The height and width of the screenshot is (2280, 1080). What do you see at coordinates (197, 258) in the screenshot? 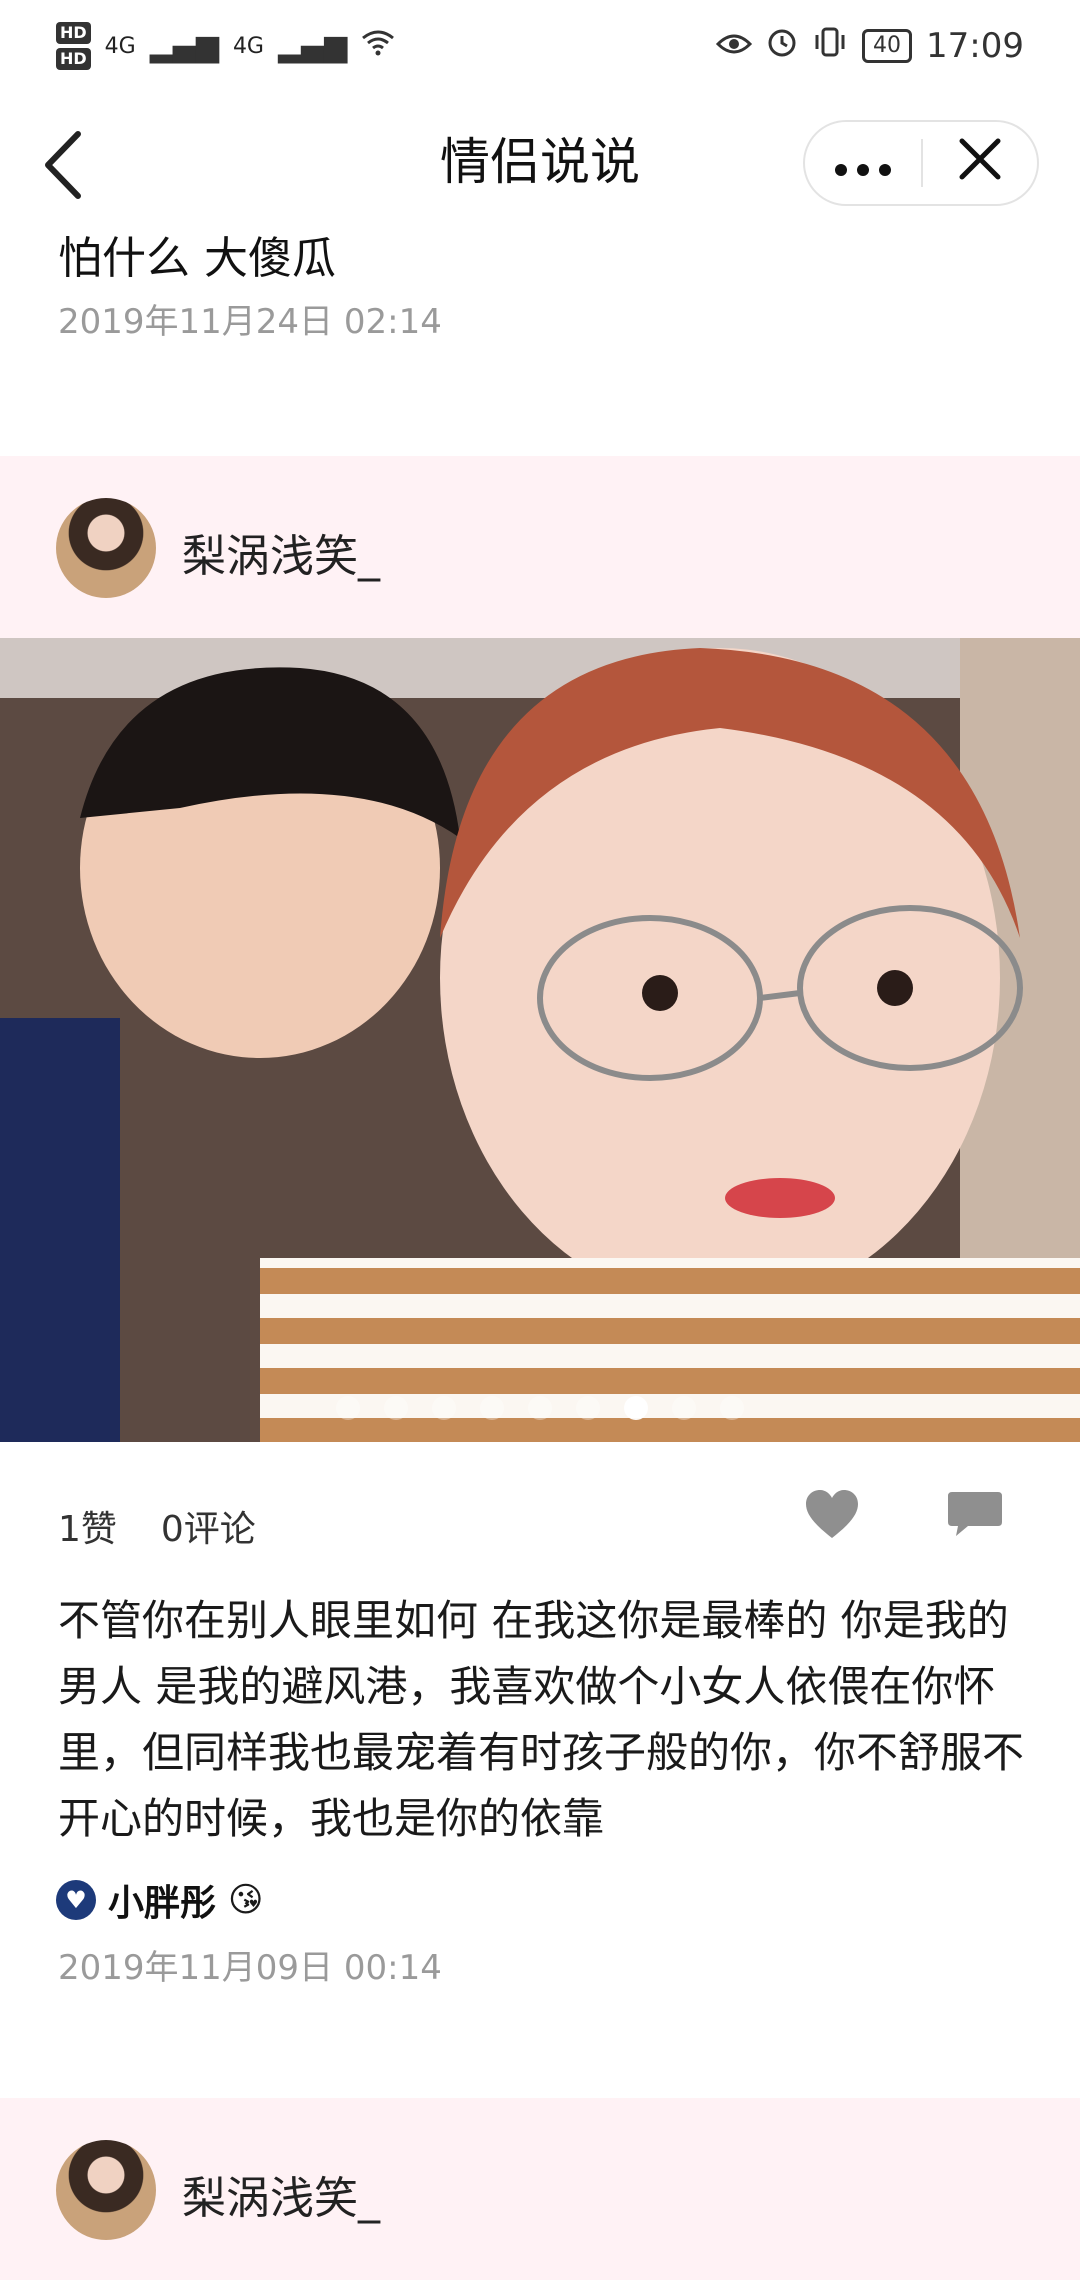
I see `previous-post-text: 怕什么 大傻瓜` at bounding box center [197, 258].